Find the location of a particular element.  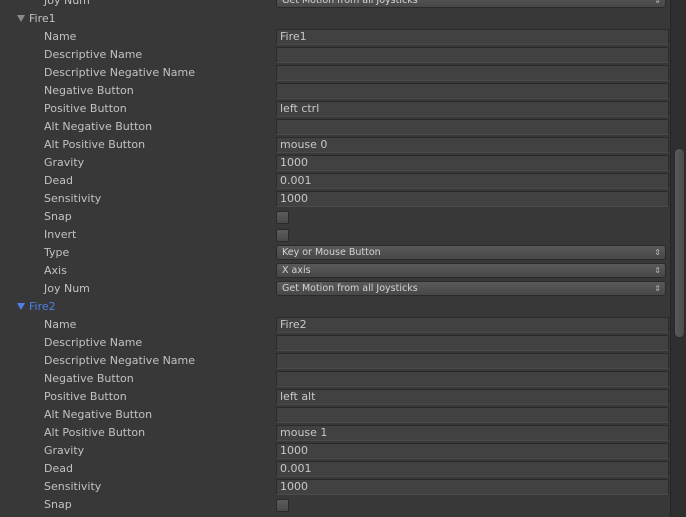

property-label: Invert is located at coordinates (60, 234).